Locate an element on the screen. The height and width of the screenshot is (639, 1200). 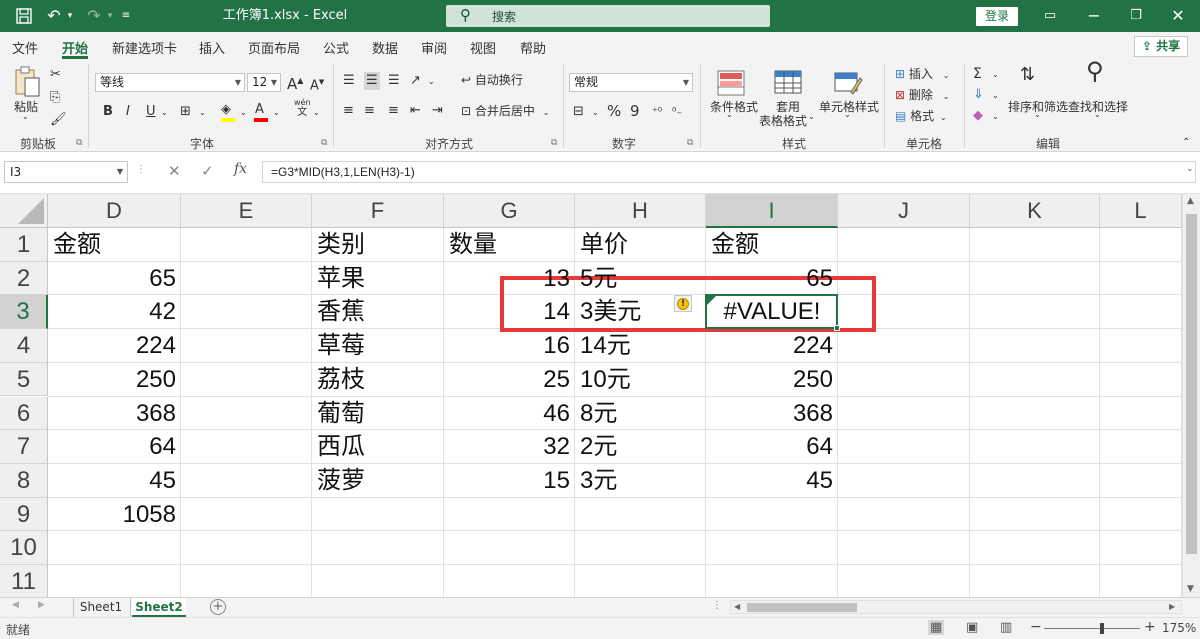
conditional-format-icon is located at coordinates (731, 83).